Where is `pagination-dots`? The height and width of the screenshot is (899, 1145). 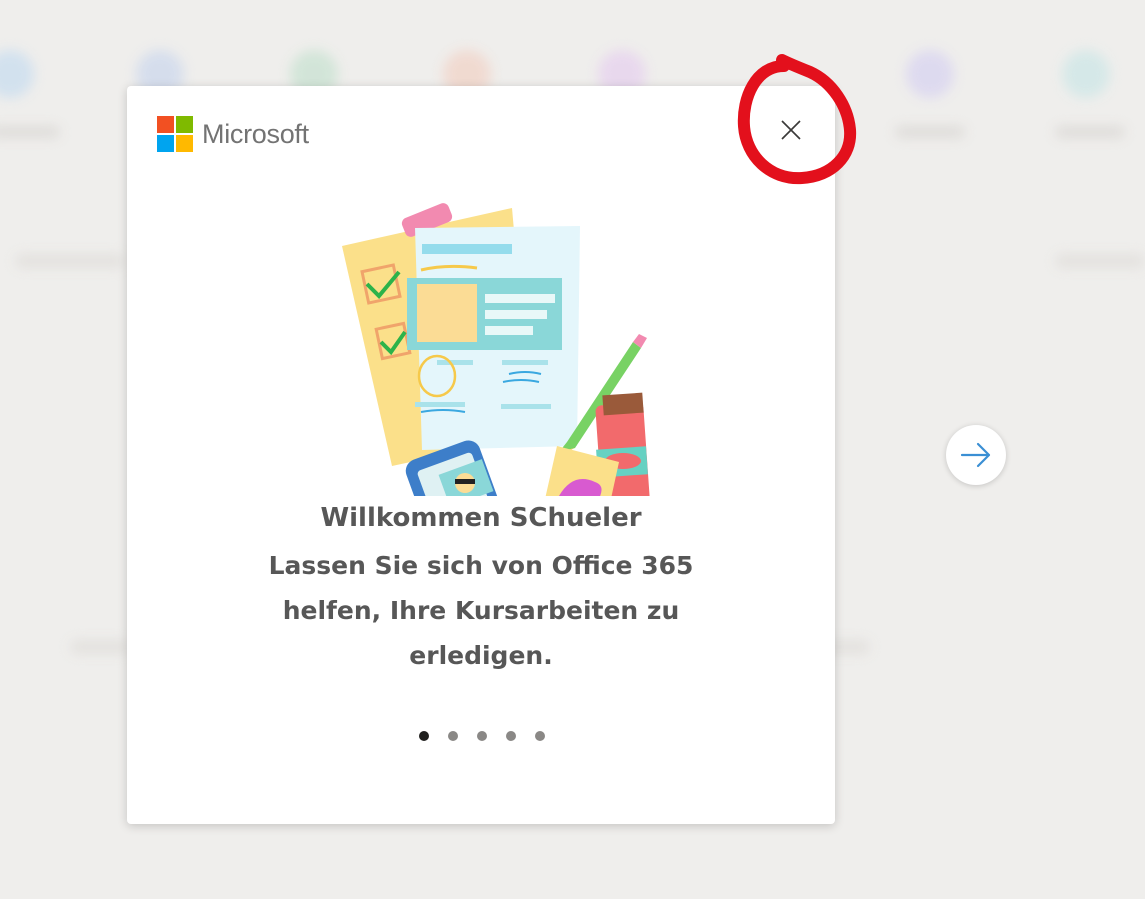 pagination-dots is located at coordinates (422, 736).